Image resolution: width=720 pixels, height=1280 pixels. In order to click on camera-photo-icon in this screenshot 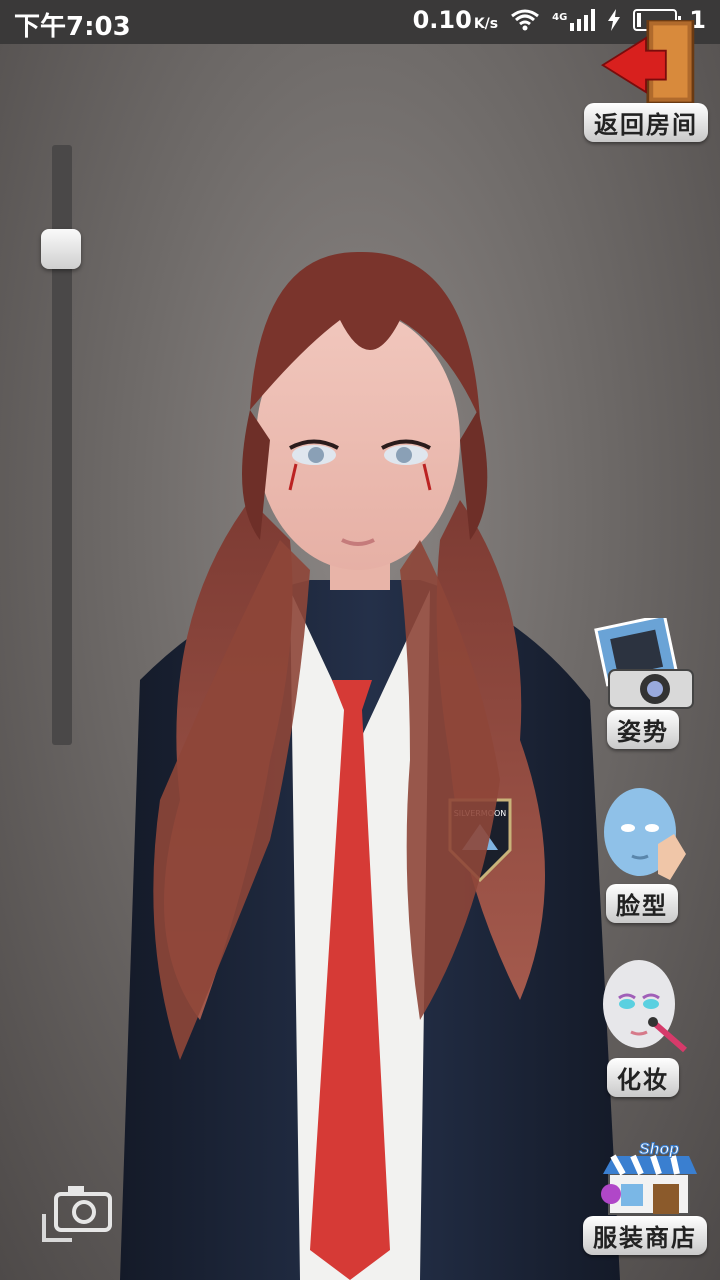, I will do `click(644, 663)`.